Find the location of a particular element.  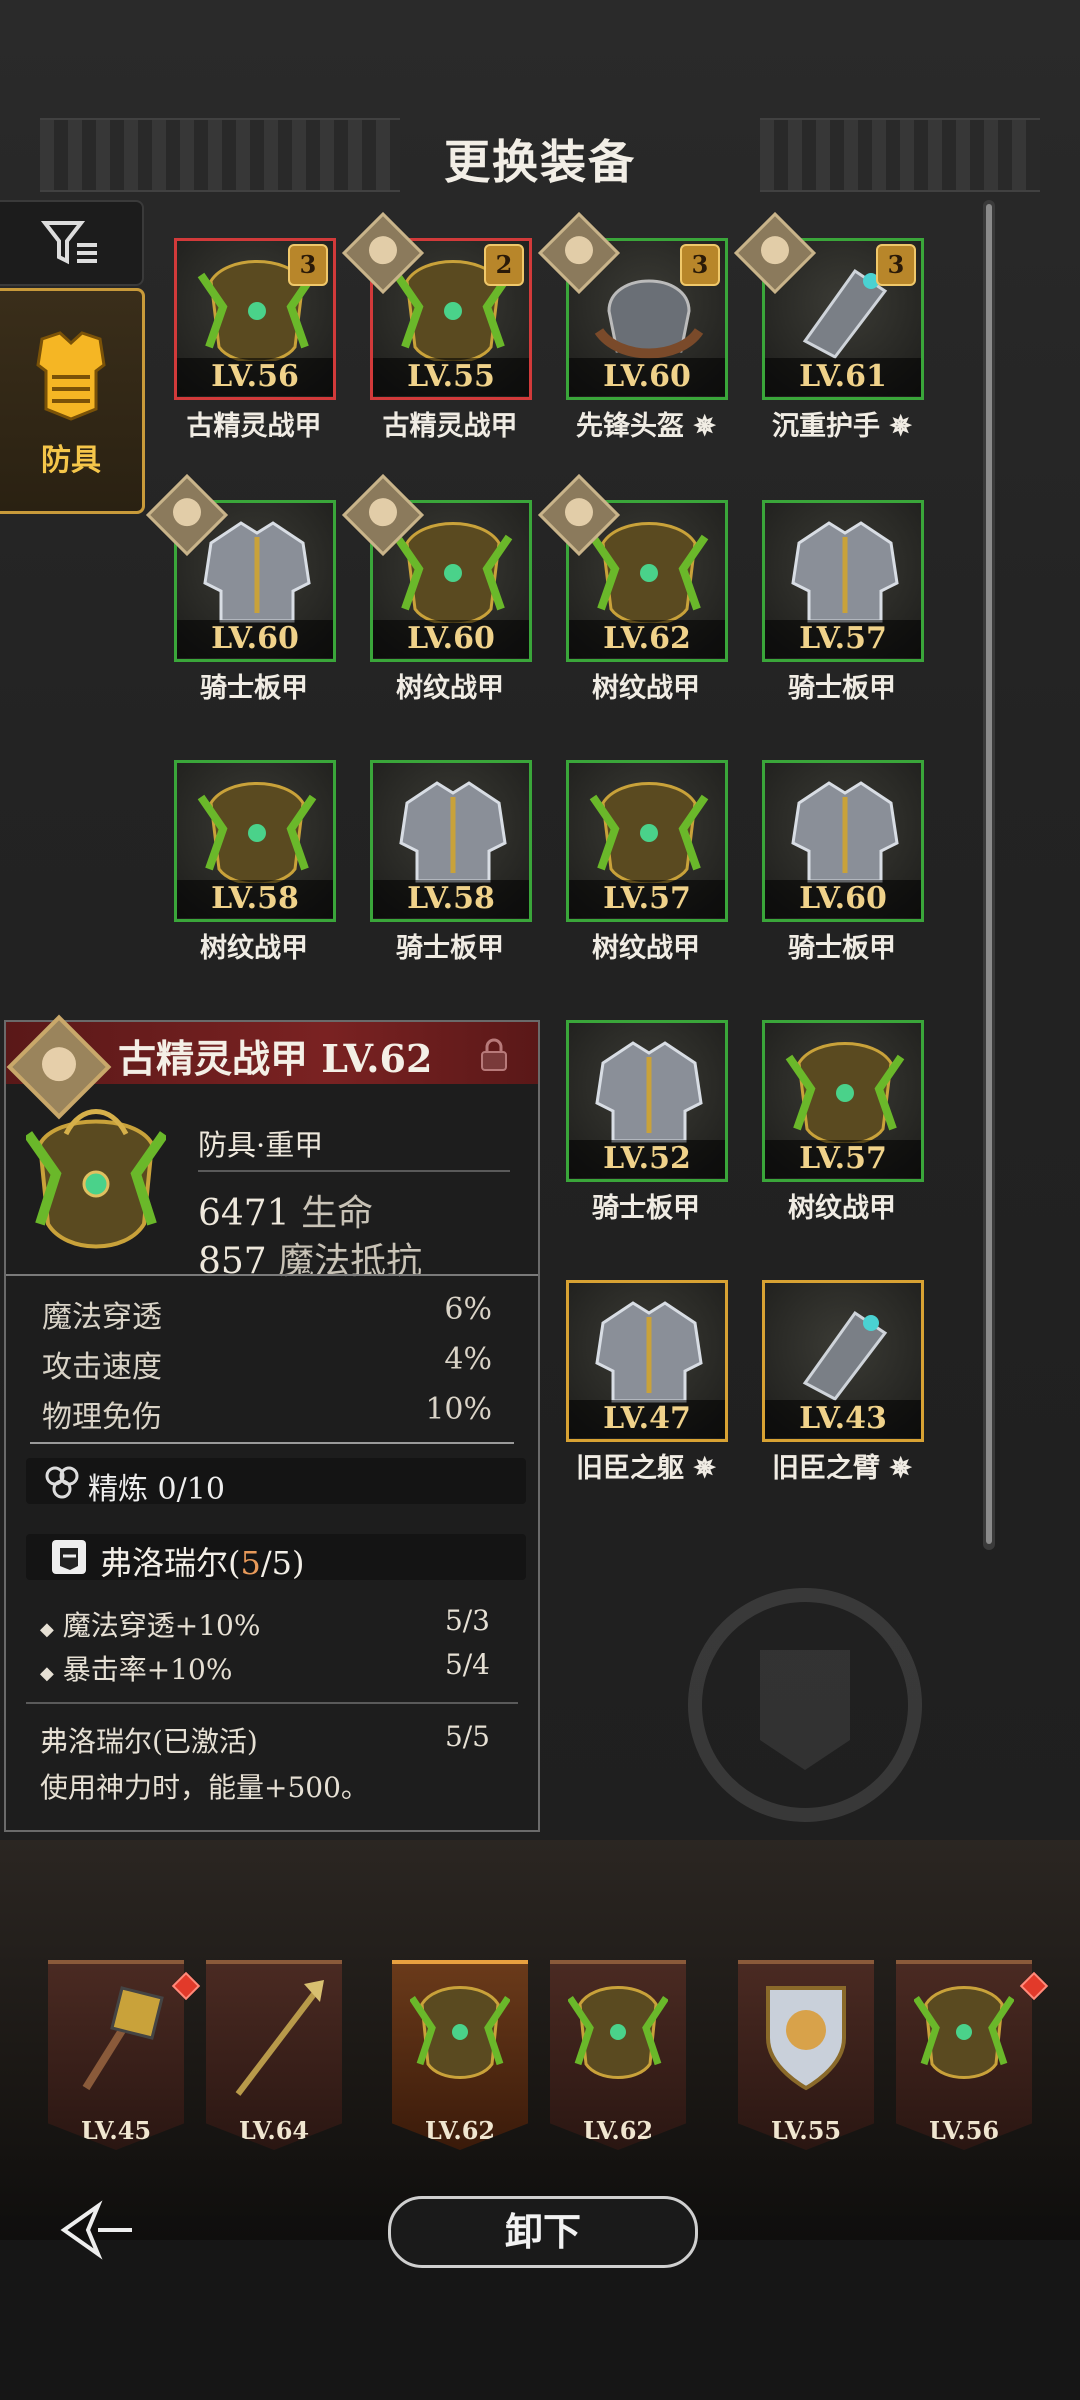

equipped-slot-card: LV.45 is located at coordinates (116, 2055).